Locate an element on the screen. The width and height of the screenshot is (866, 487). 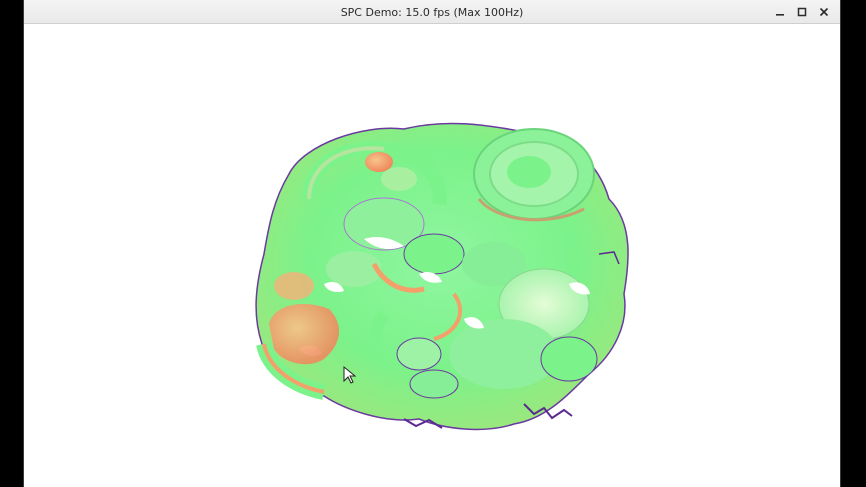
close-icon is located at coordinates (824, 12).